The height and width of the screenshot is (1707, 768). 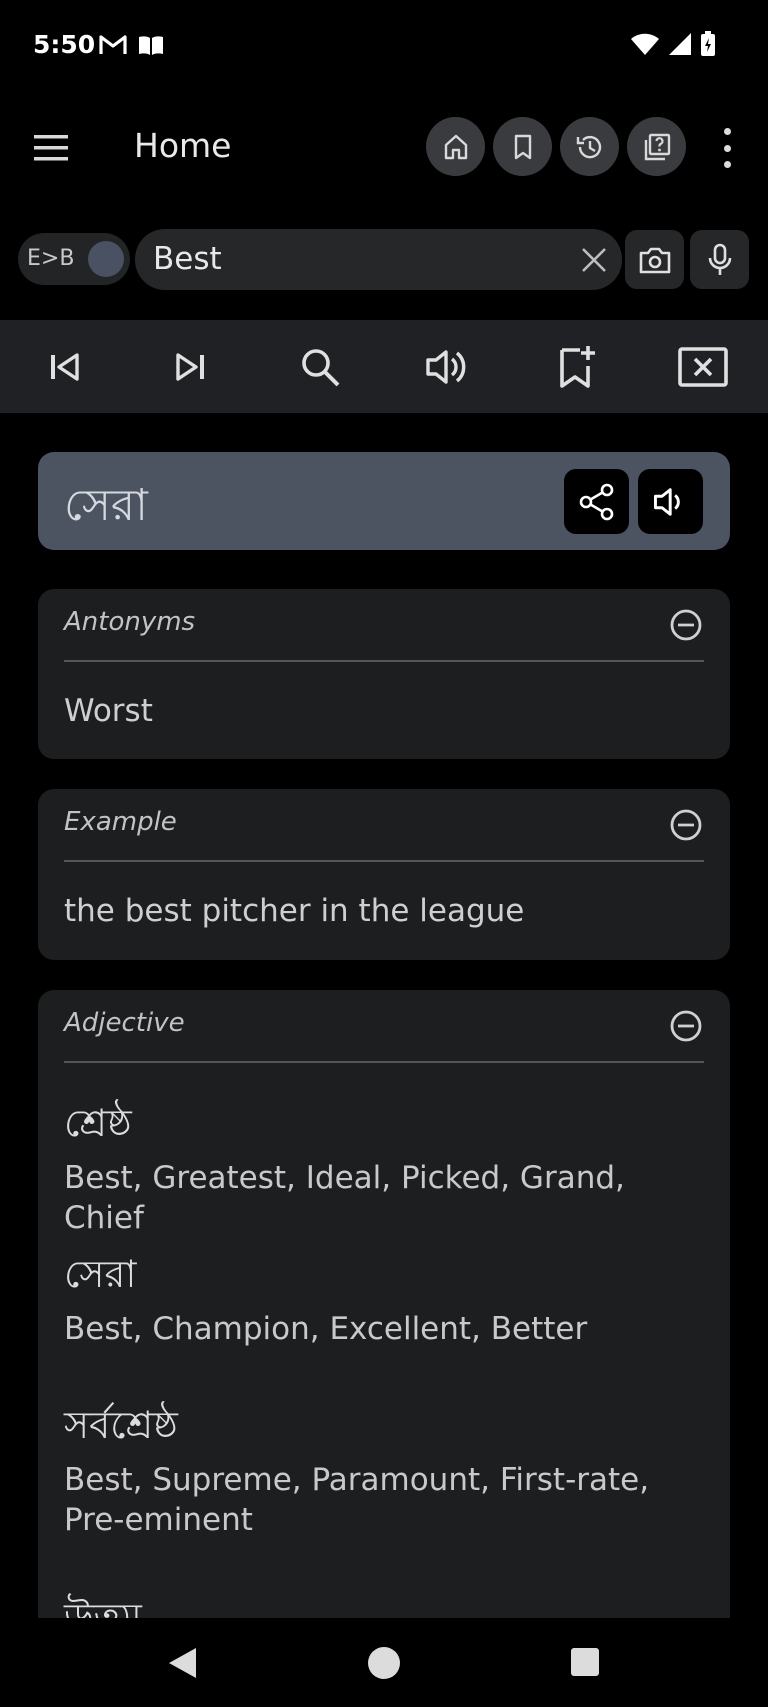 I want to click on quiz-button, so click(x=656, y=146).